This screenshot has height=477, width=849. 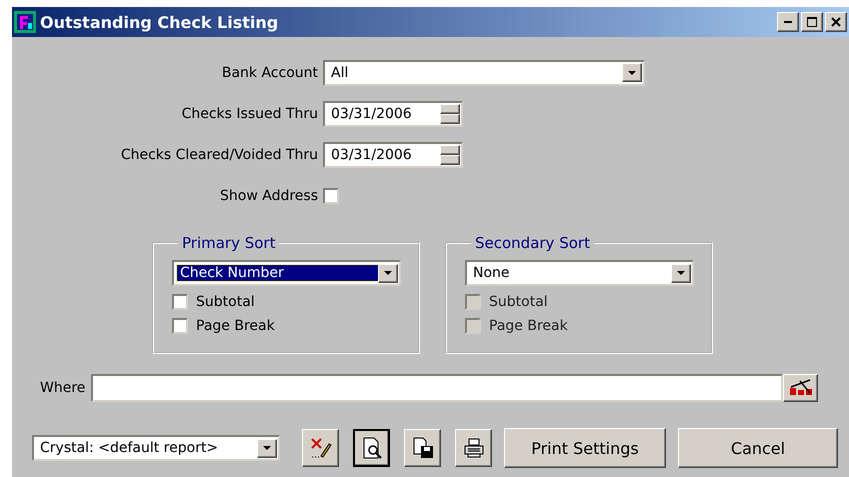 I want to click on sort-dropdown: None, so click(x=579, y=273).